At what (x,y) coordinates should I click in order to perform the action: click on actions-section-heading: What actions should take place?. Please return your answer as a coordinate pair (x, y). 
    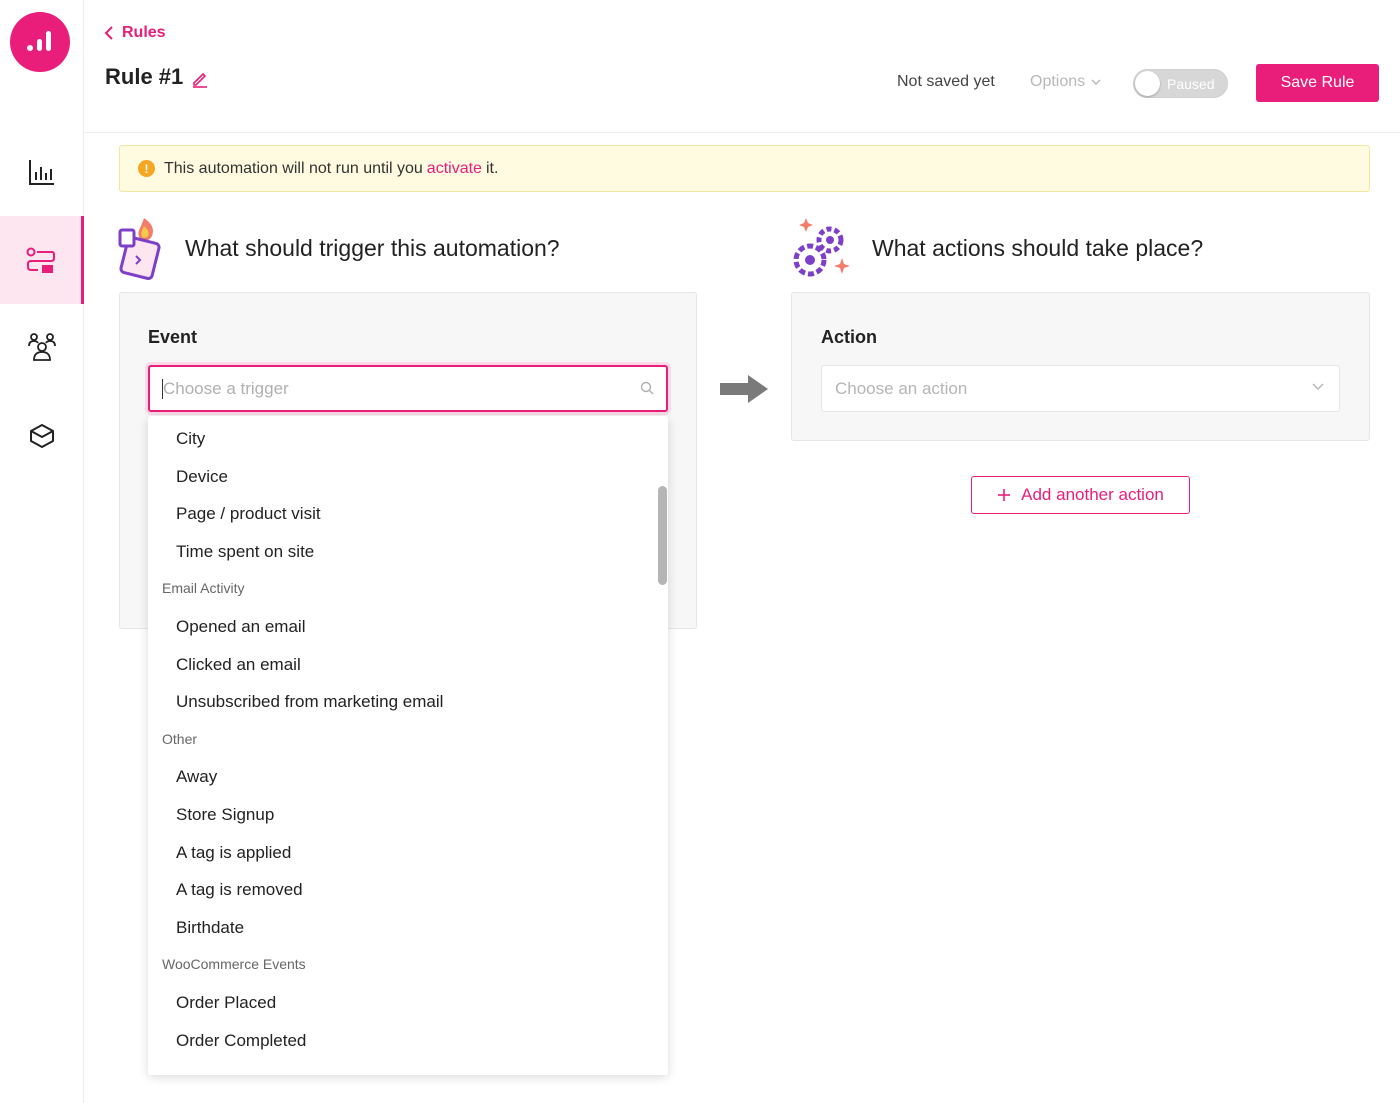
    Looking at the image, I should click on (996, 248).